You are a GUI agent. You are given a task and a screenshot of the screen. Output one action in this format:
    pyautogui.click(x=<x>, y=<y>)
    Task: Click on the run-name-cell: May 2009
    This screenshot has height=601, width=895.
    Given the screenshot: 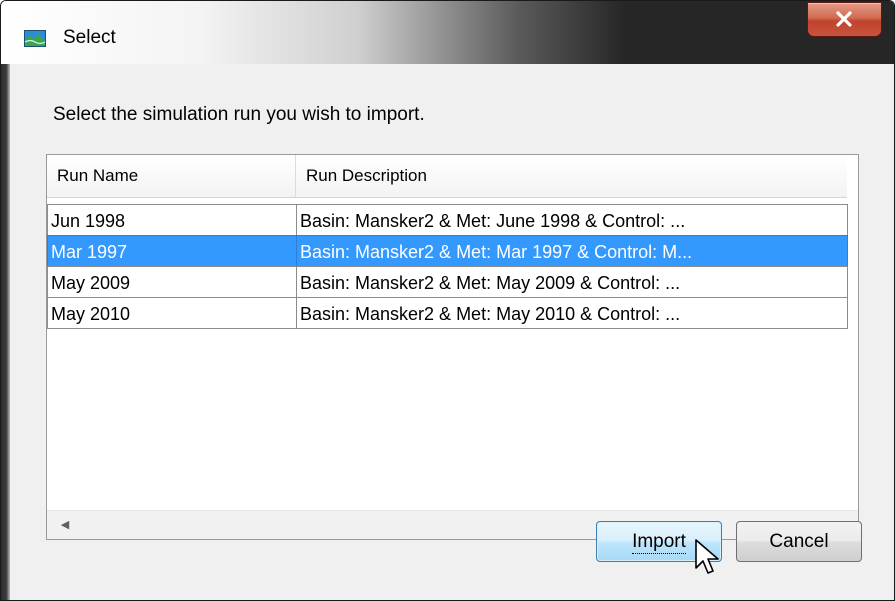 What is the action you would take?
    pyautogui.click(x=172, y=282)
    